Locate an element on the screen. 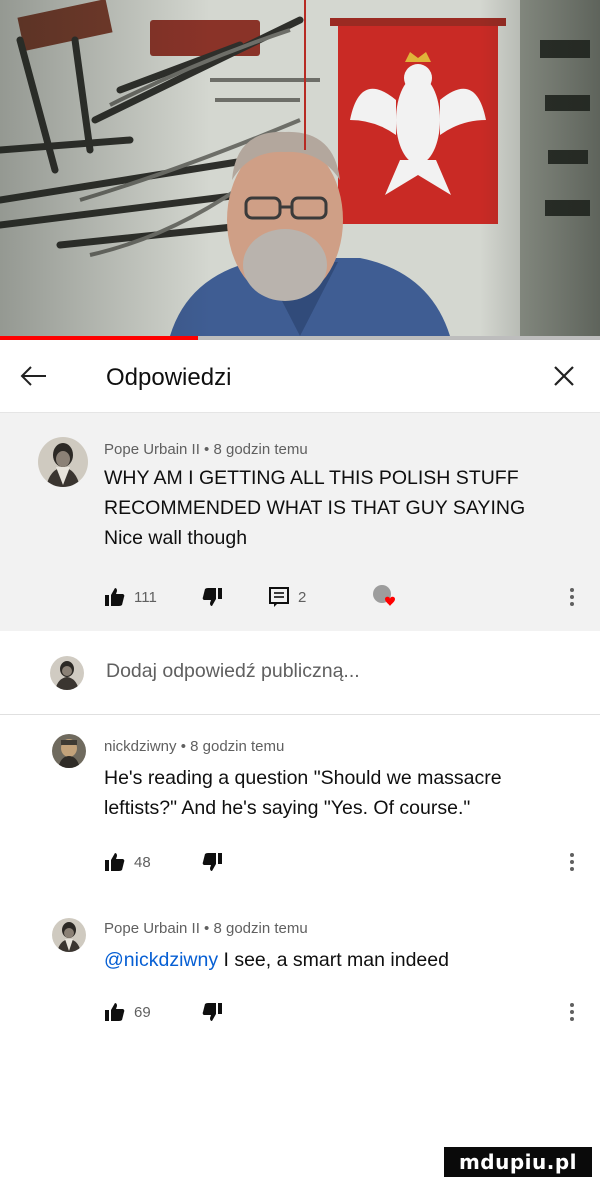 This screenshot has height=1183, width=600. reply-button: 2 is located at coordinates (287, 597).